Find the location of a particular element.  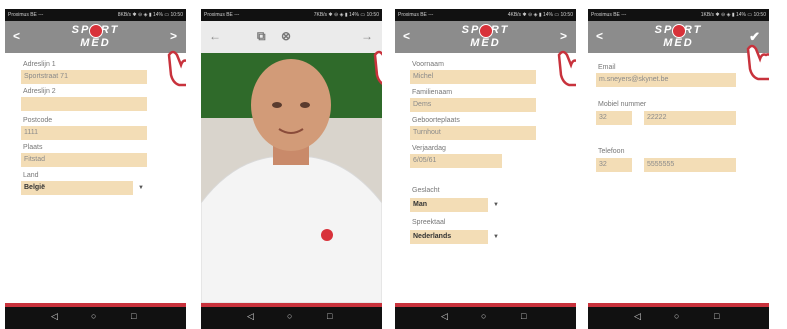

address-line1-label: Adreslijn 1 is located at coordinates (39, 64).